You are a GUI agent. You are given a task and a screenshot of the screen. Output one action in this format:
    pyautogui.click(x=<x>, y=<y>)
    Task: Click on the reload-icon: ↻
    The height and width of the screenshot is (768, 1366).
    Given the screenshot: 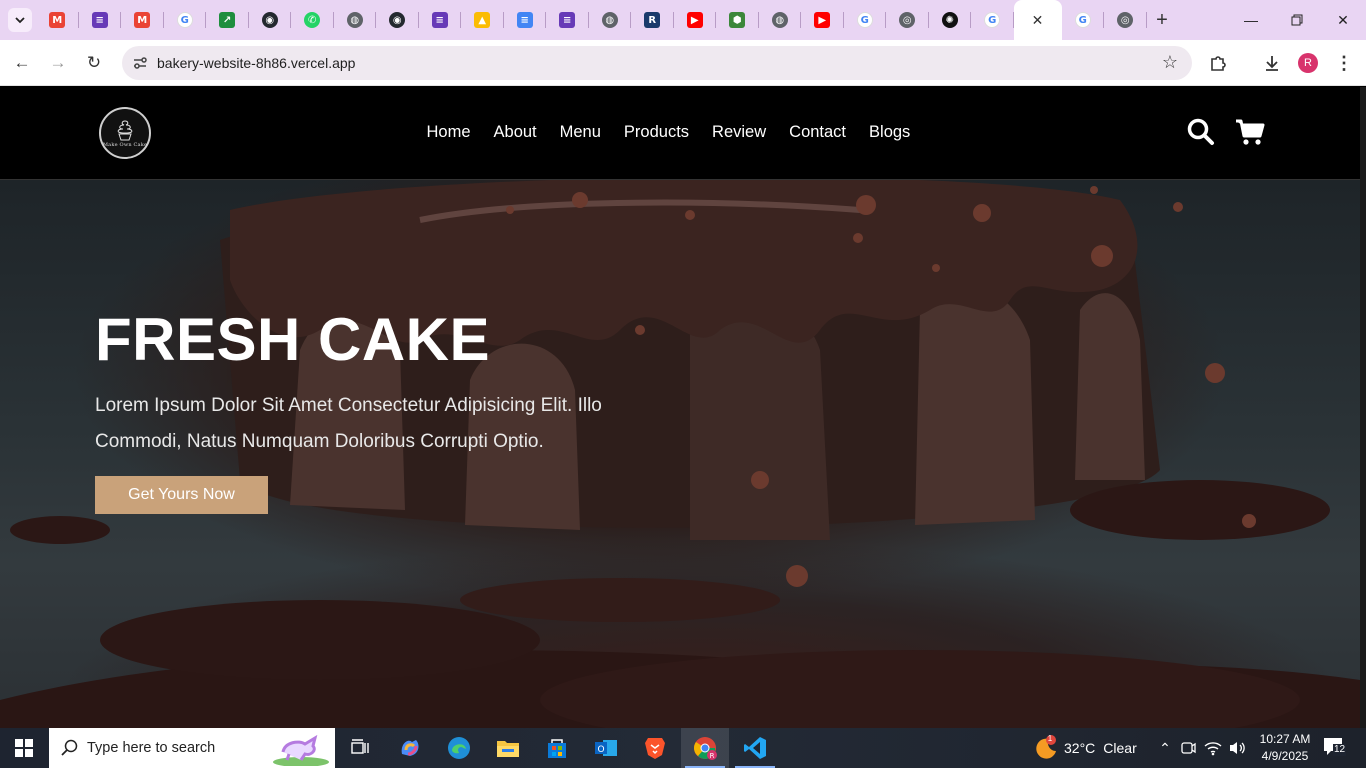 What is the action you would take?
    pyautogui.click(x=94, y=62)
    